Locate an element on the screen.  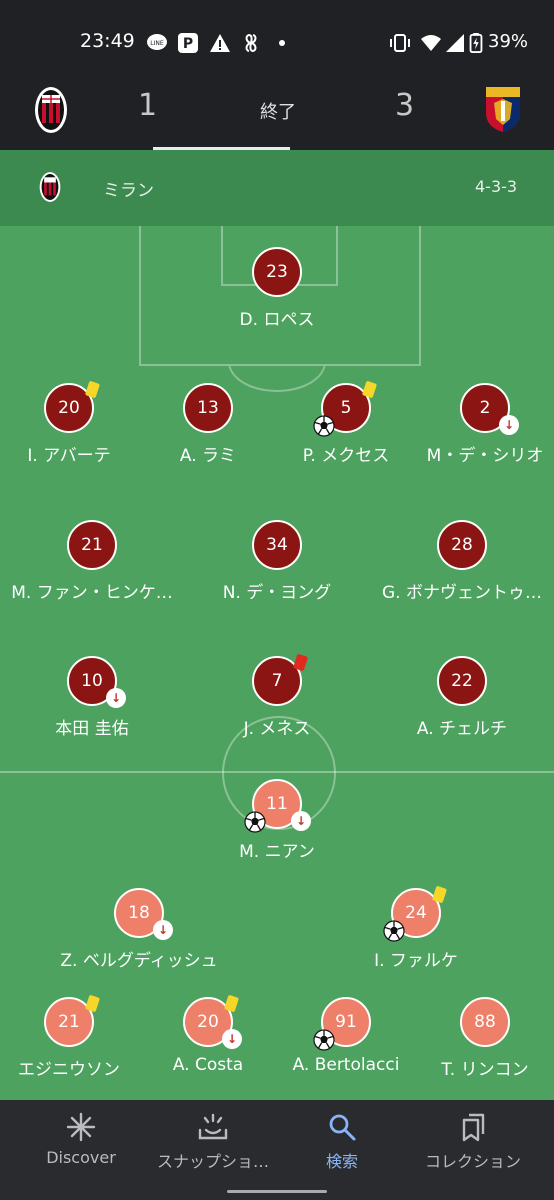
genoa-crest-icon is located at coordinates (503, 109).